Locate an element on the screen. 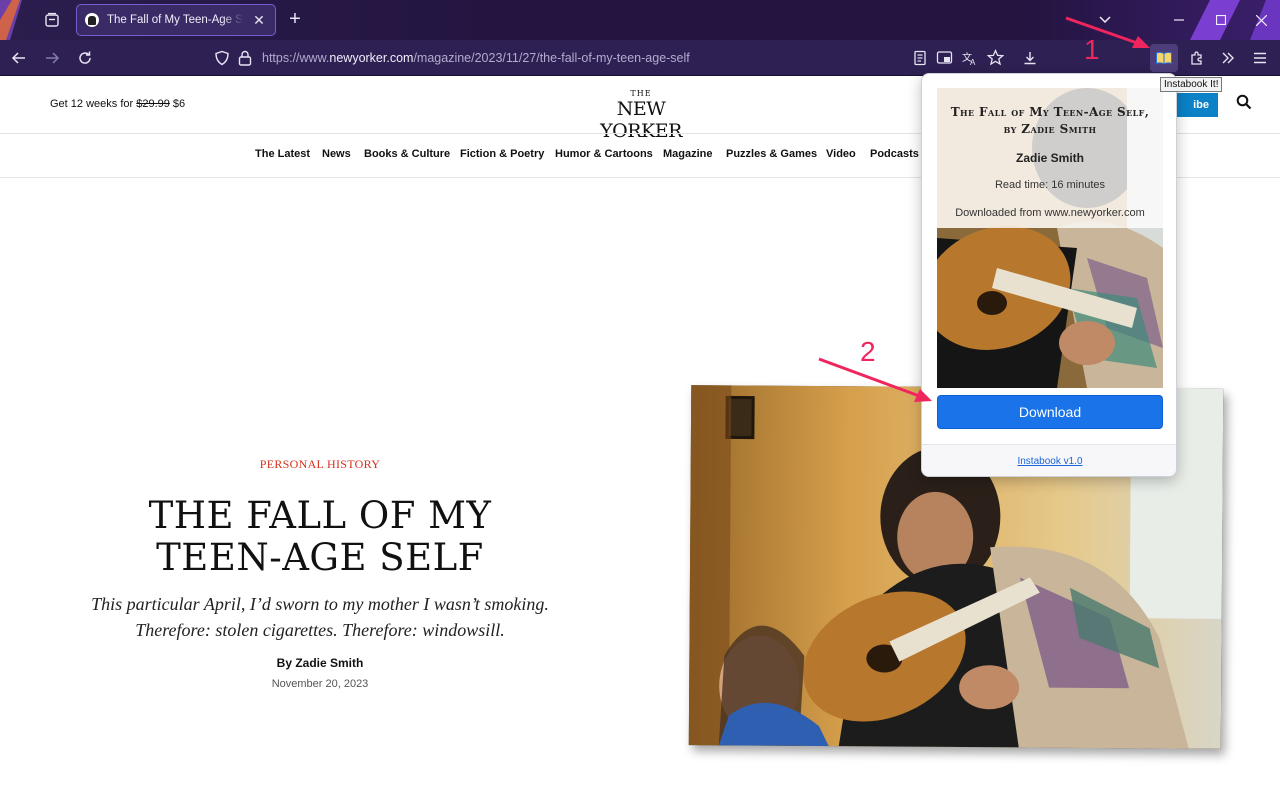  arrow-right-icon is located at coordinates (53, 58).